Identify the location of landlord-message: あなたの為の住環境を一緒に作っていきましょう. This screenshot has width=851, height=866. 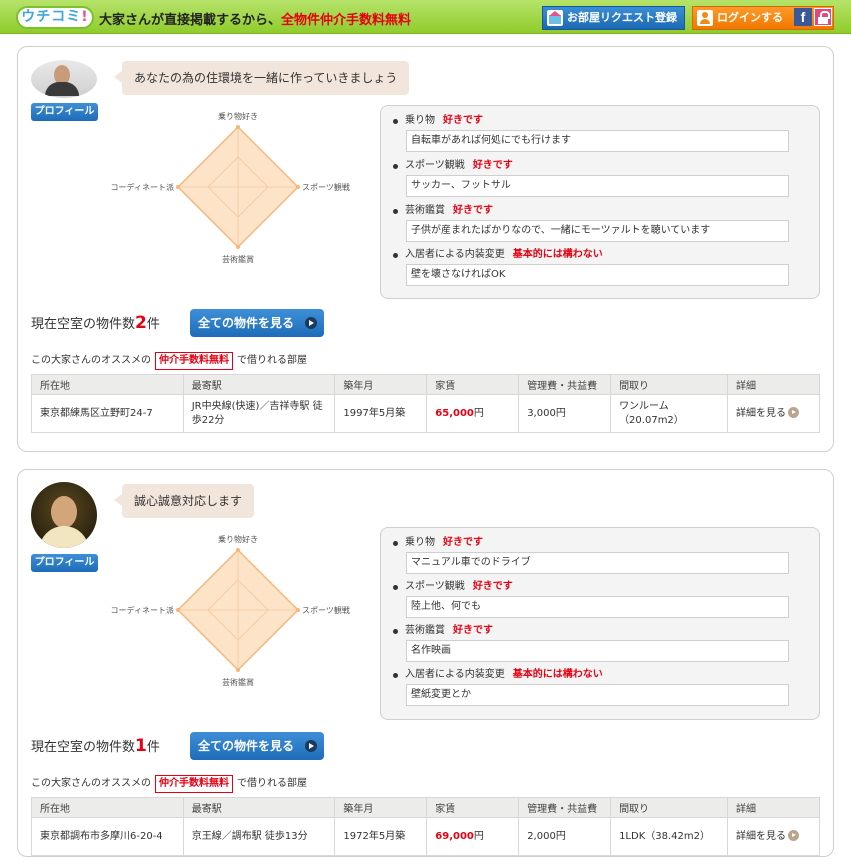
(261, 78).